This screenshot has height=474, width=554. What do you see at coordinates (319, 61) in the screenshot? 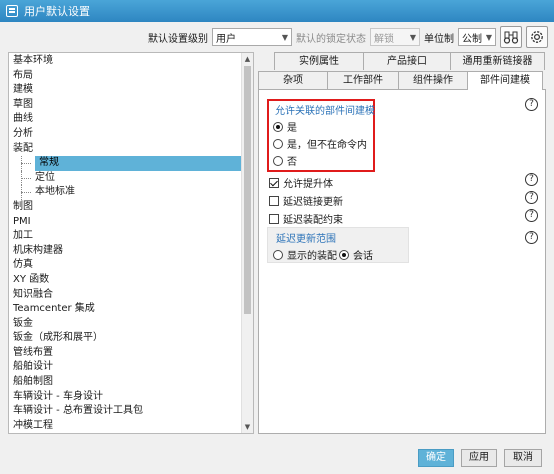
I see `tab-instance-attributes: 实例属性` at bounding box center [319, 61].